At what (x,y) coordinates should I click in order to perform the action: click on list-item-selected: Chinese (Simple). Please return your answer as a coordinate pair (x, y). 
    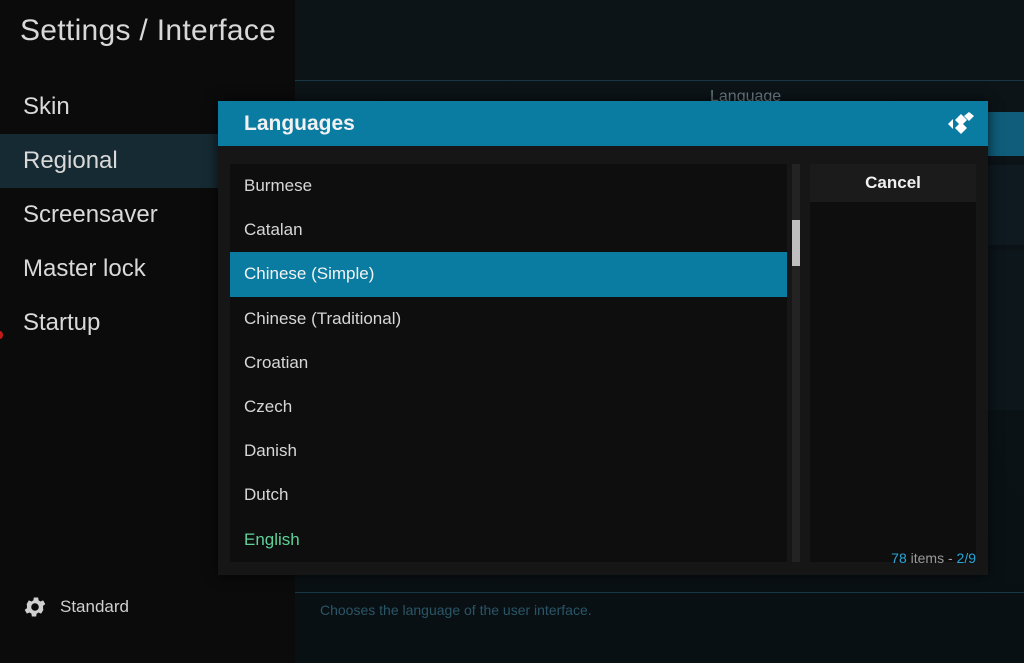
    Looking at the image, I should click on (508, 274).